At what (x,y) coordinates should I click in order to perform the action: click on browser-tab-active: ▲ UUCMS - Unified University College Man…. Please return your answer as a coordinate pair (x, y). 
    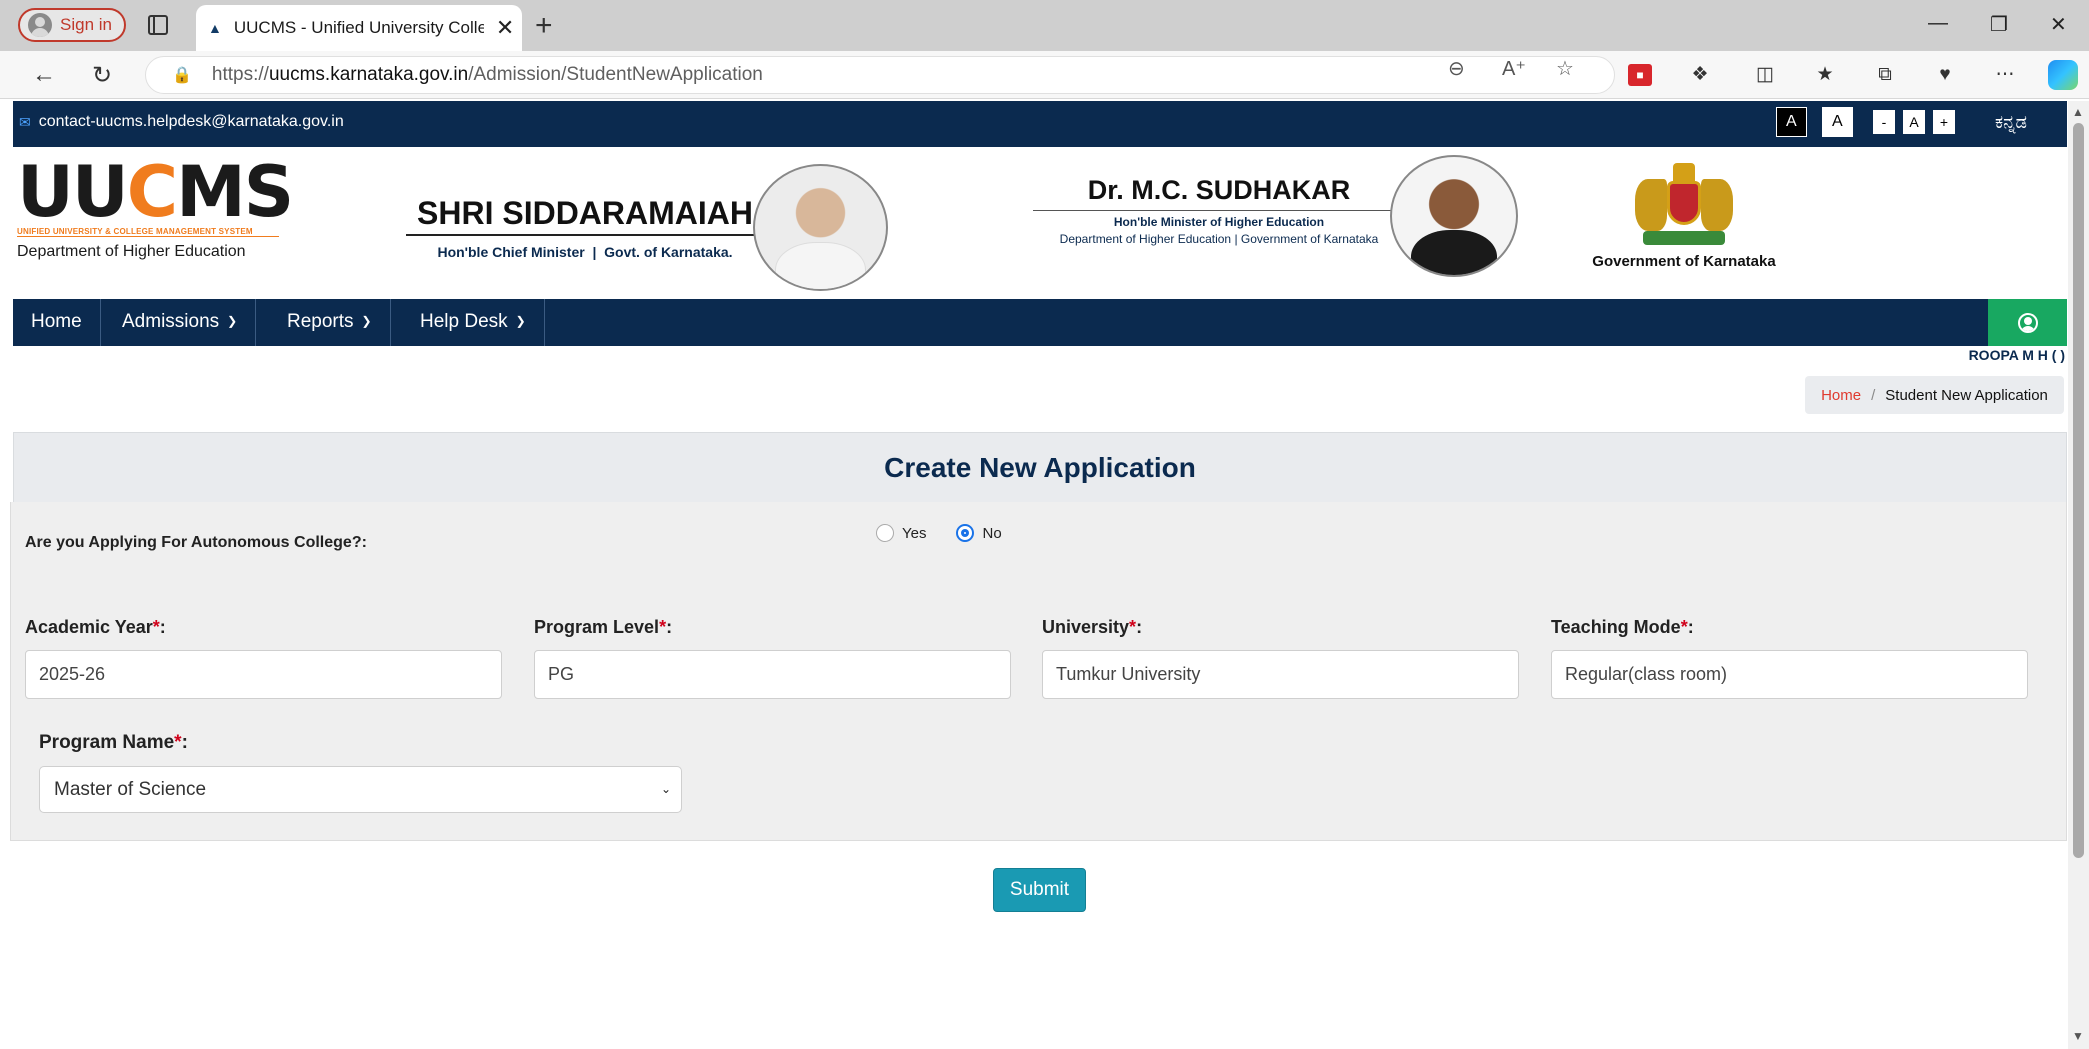
    Looking at the image, I should click on (359, 28).